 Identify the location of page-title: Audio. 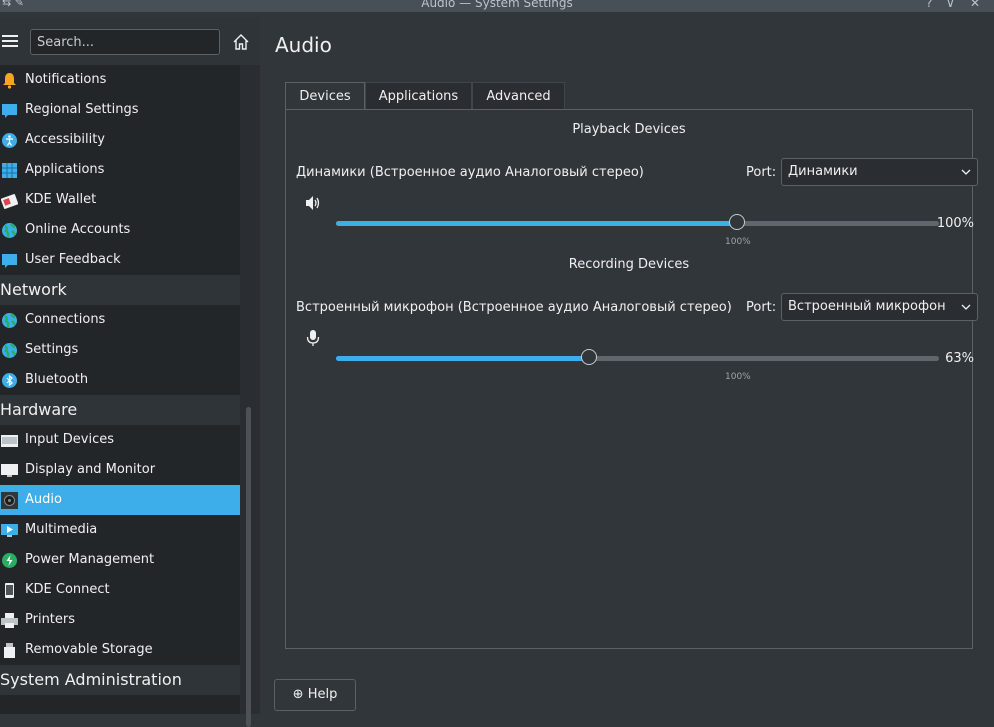
(303, 45).